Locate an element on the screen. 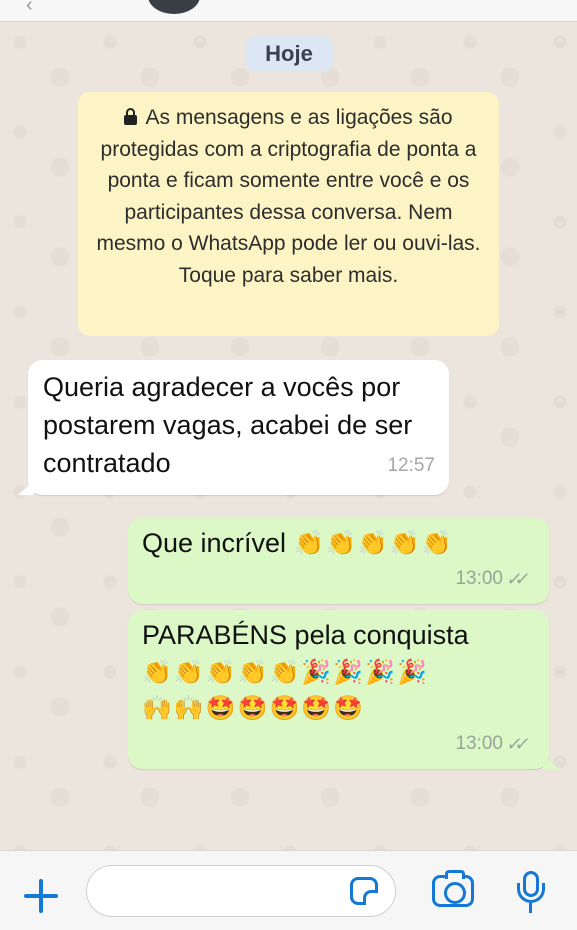  message-emoji: 🙌🙌🤩🤩🤩🤩🤩 is located at coordinates (254, 708).